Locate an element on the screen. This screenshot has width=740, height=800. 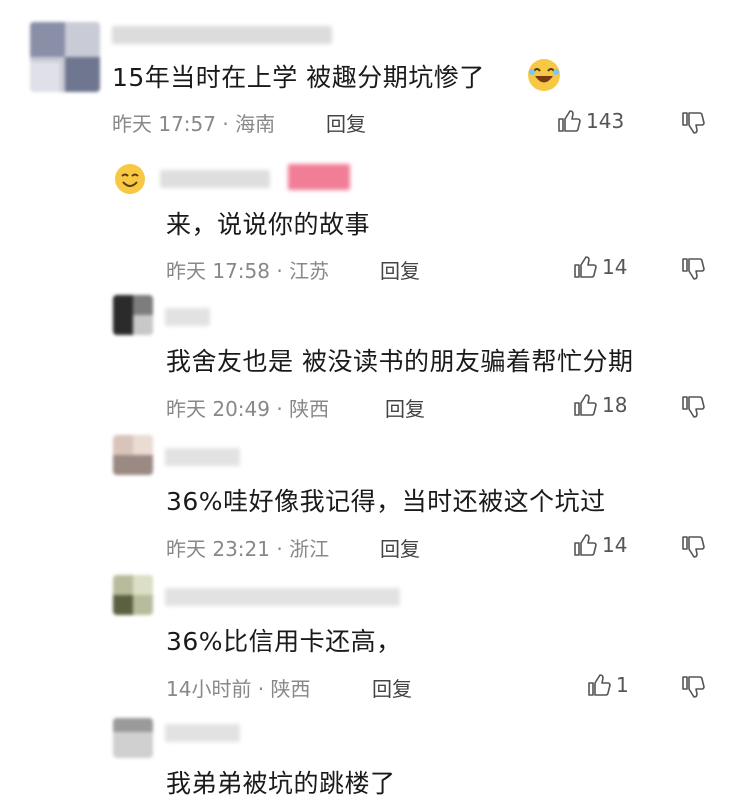
comment-region: 海南 is located at coordinates (255, 124).